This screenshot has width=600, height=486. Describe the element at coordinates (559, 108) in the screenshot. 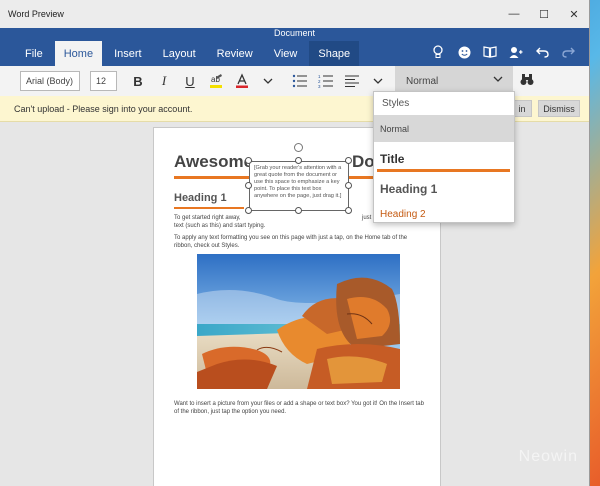

I see `dismiss-button: Dismiss` at that location.